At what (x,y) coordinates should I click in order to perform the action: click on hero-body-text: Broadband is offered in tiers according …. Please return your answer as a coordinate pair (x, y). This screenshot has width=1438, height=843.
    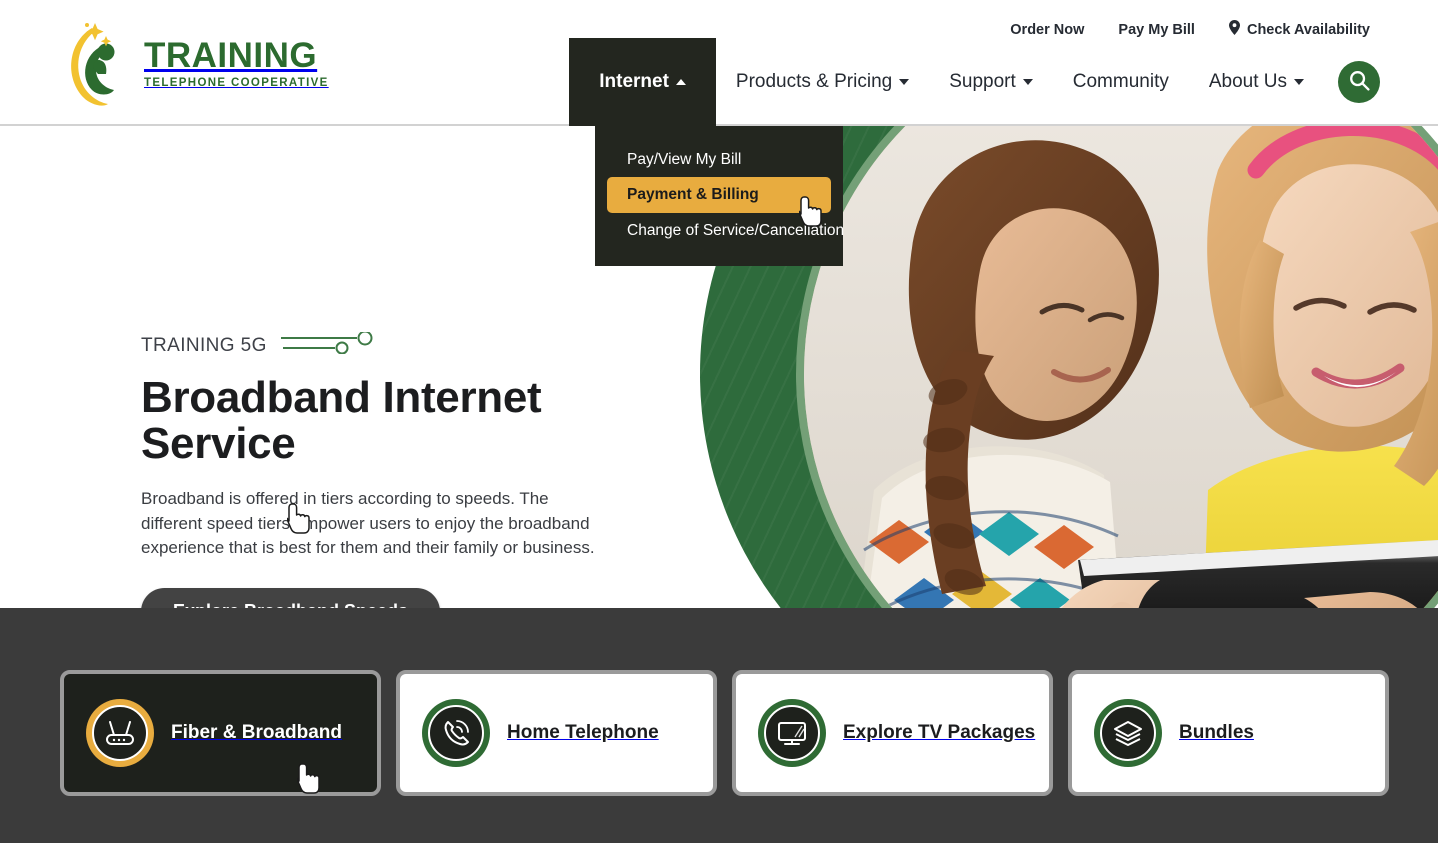
    Looking at the image, I should click on (368, 523).